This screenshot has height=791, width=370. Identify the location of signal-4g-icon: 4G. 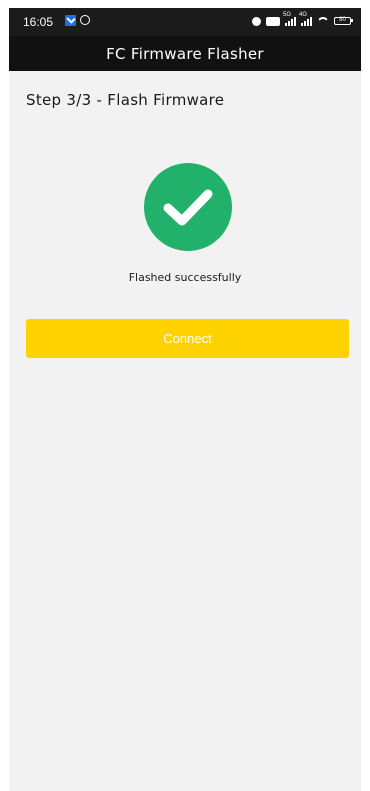
(305, 19).